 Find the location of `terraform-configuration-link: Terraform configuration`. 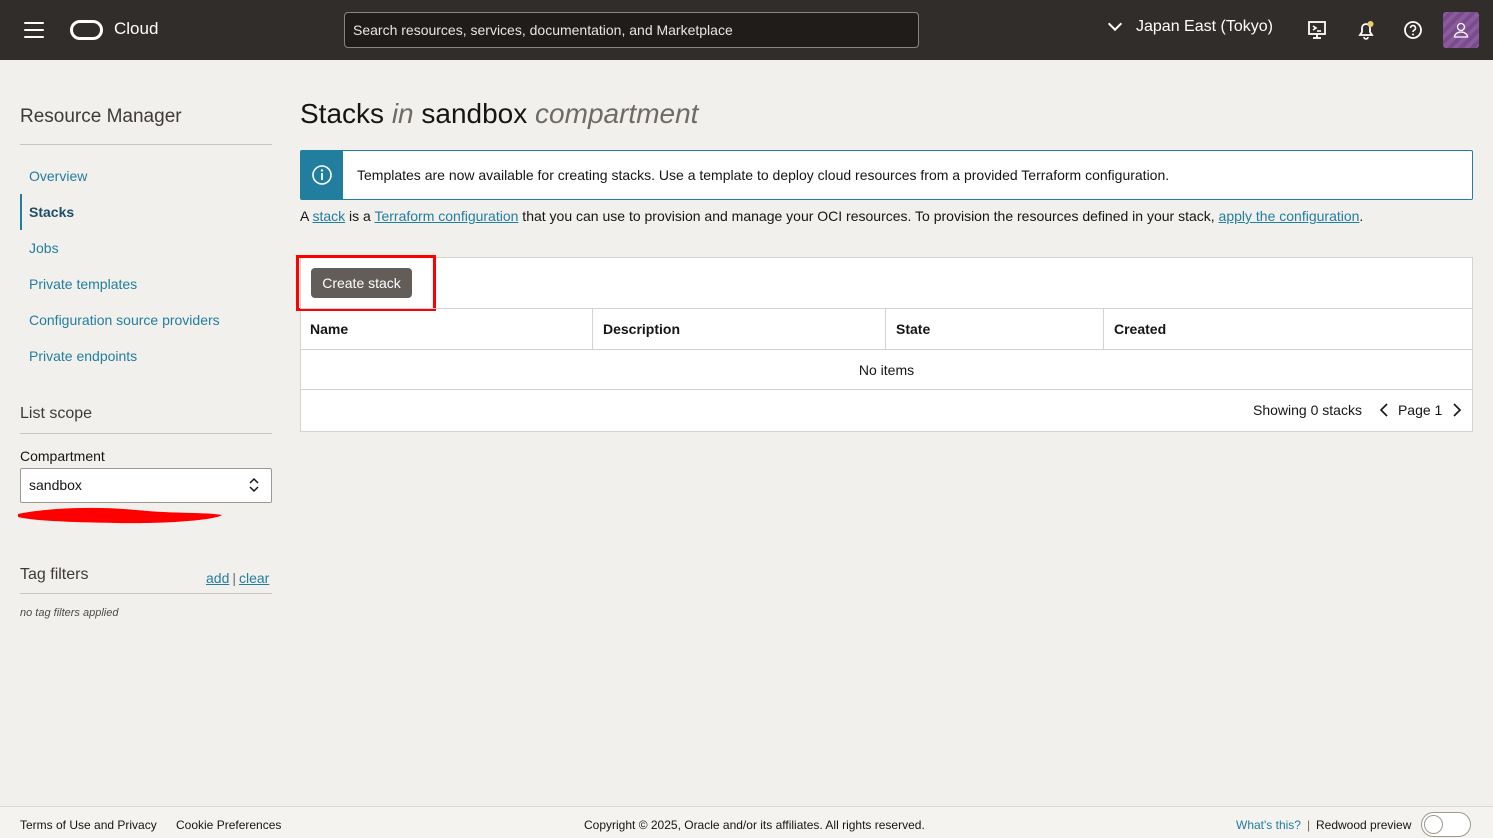

terraform-configuration-link: Terraform configuration is located at coordinates (446, 216).